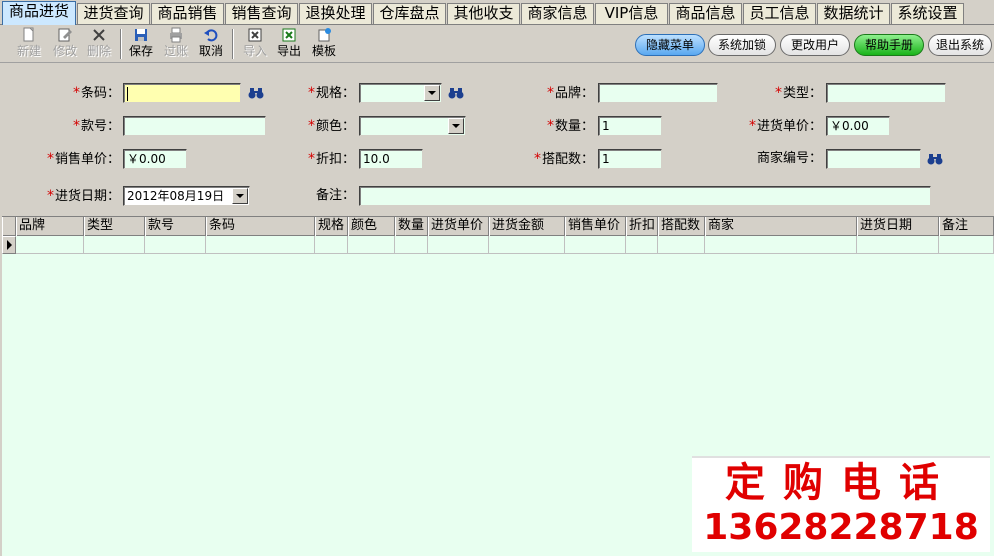 This screenshot has height=556, width=994. I want to click on tab-returns: 退换处理, so click(335, 13).